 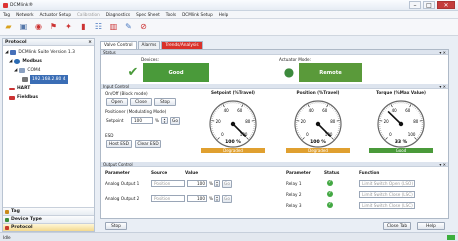 What do you see at coordinates (387, 183) in the screenshot?
I see `relay-1-function: Limit Switch Open (LSO)` at bounding box center [387, 183].